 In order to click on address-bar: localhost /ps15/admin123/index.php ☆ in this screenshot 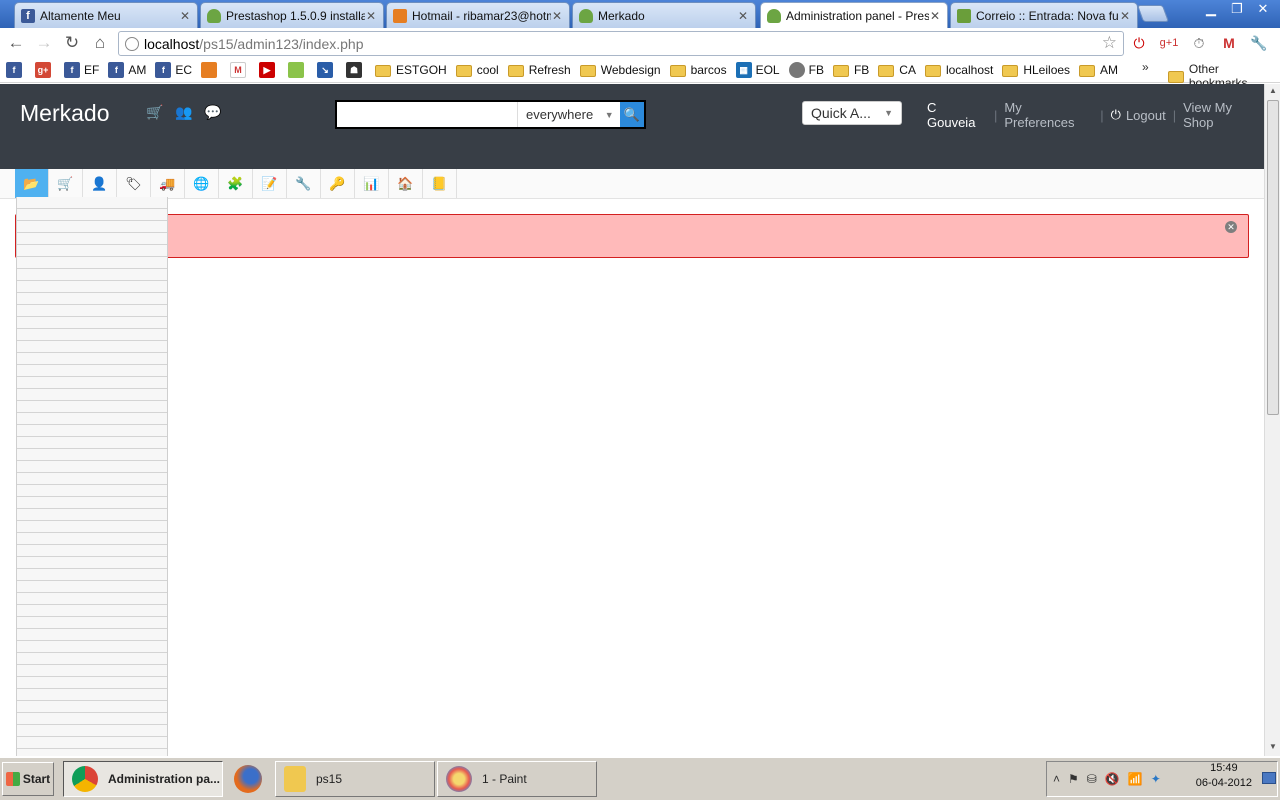, I will do `click(621, 43)`.